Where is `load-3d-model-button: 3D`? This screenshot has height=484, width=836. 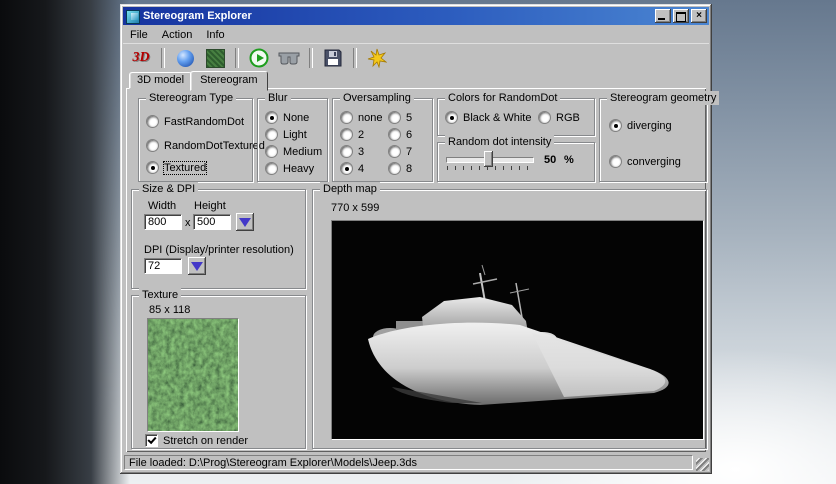
load-3d-model-button: 3D is located at coordinates (141, 58).